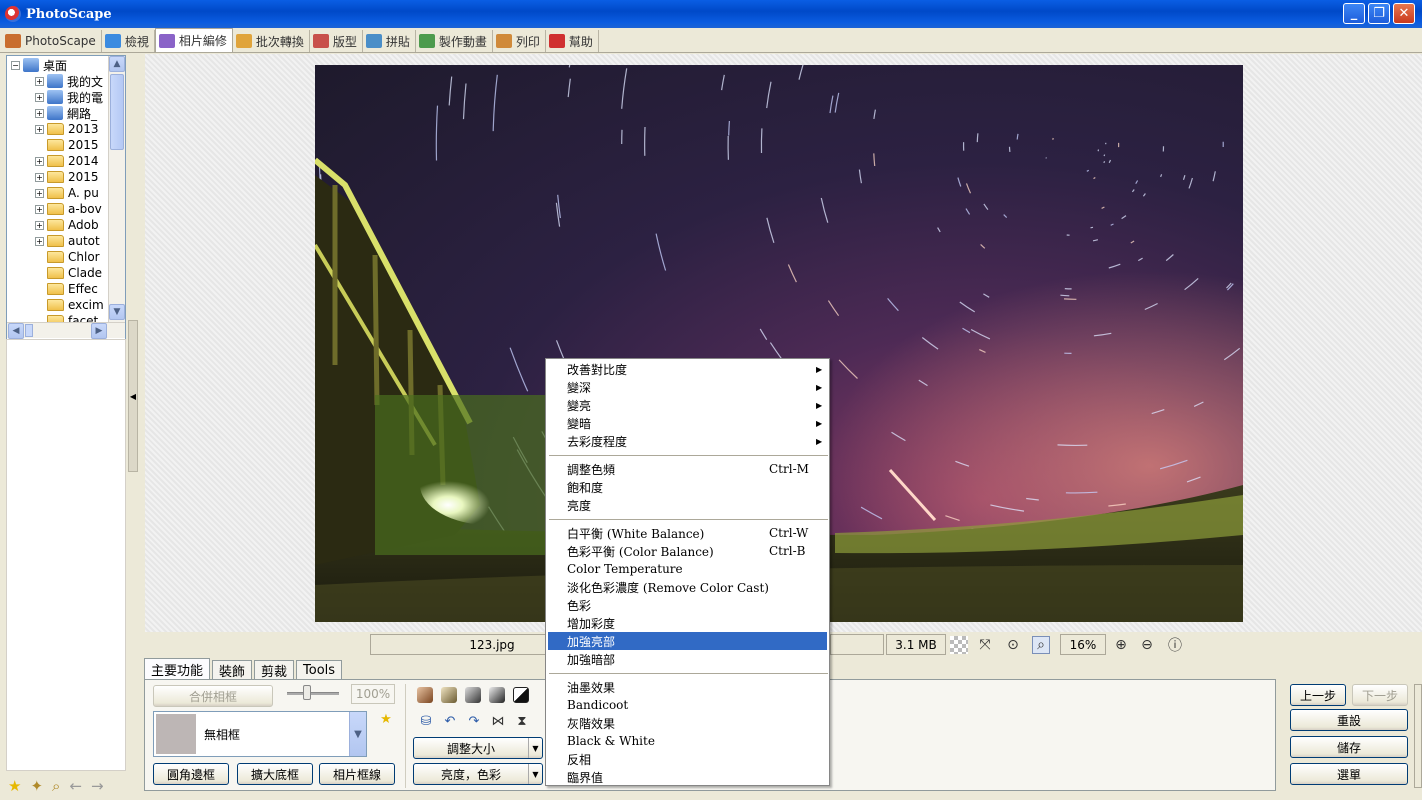 This screenshot has height=800, width=1422. Describe the element at coordinates (687, 659) in the screenshot. I see `menu-item: 加強暗部` at that location.